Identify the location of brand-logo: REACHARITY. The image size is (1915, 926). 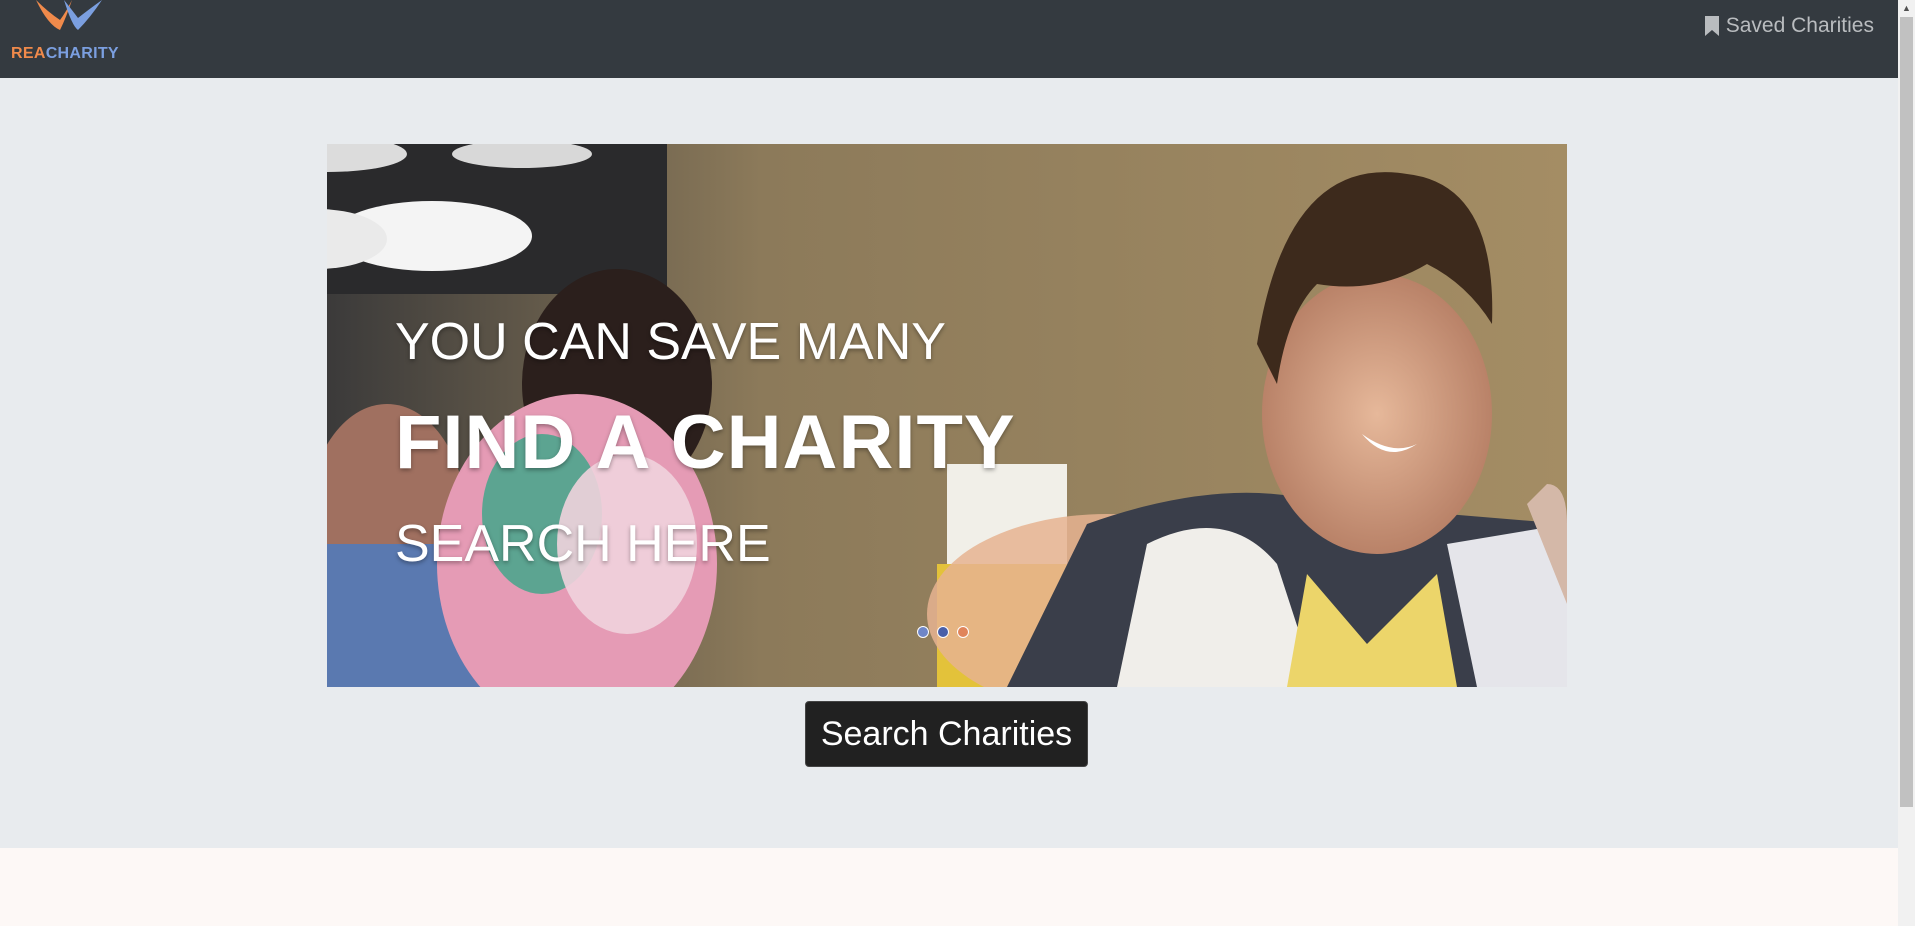
(70, 35).